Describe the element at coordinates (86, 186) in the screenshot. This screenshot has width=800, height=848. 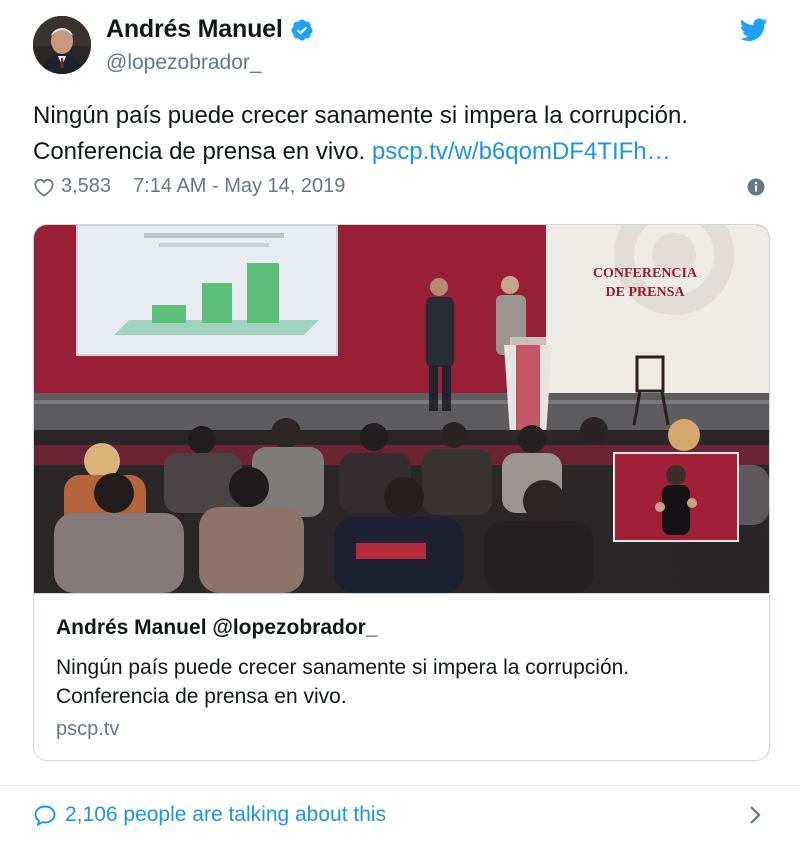
I see `like-count: 3,583` at that location.